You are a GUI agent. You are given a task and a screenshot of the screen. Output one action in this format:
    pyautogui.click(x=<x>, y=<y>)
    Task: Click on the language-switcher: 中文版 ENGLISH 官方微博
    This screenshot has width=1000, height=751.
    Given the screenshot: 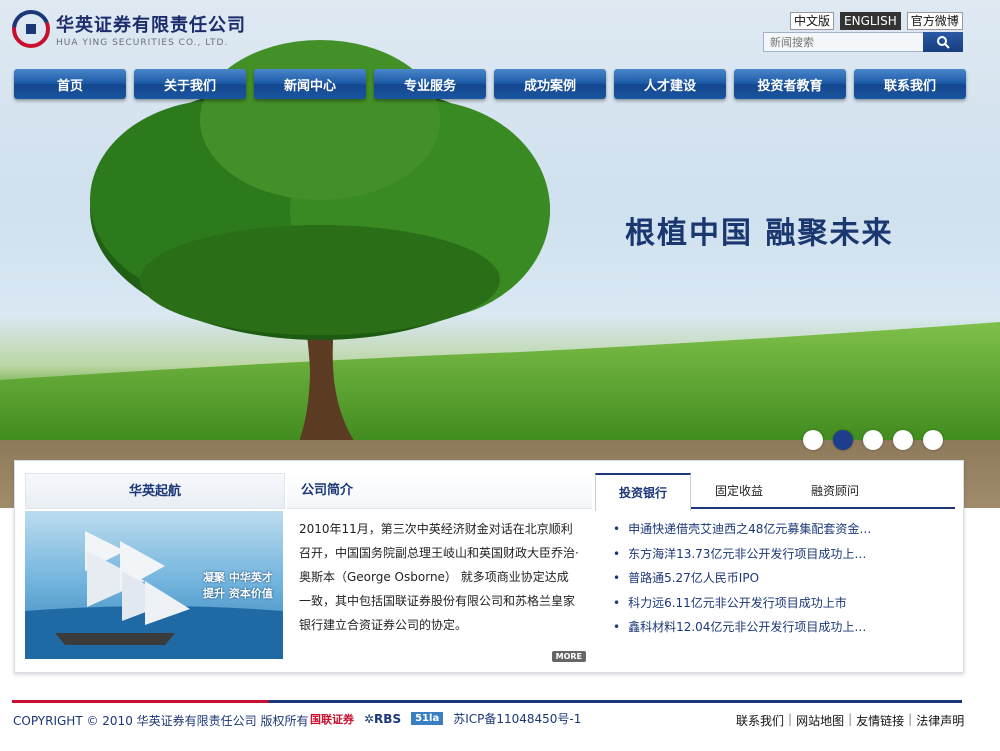 What is the action you would take?
    pyautogui.click(x=876, y=21)
    